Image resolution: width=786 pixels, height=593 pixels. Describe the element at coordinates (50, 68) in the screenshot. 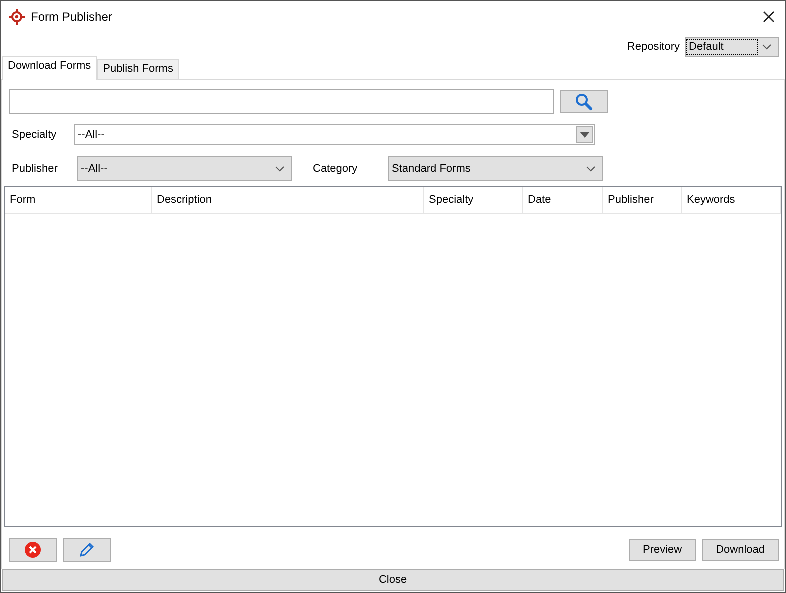

I see `tab: Download Forms` at that location.